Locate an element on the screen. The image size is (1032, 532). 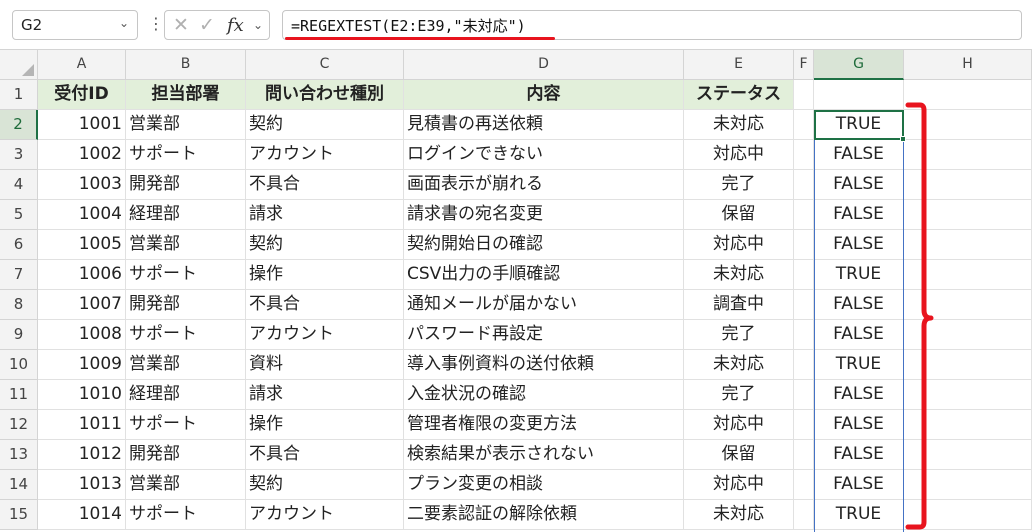
cell-e6: 対応中 is located at coordinates (739, 245).